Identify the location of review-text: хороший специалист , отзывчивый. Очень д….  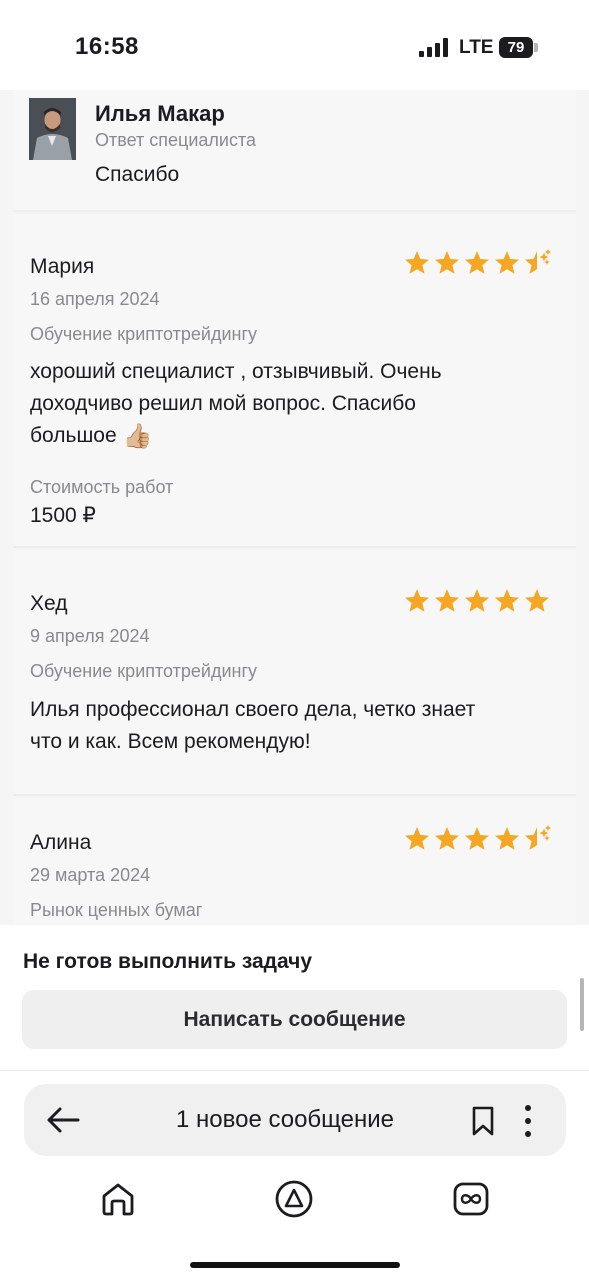
(280, 404).